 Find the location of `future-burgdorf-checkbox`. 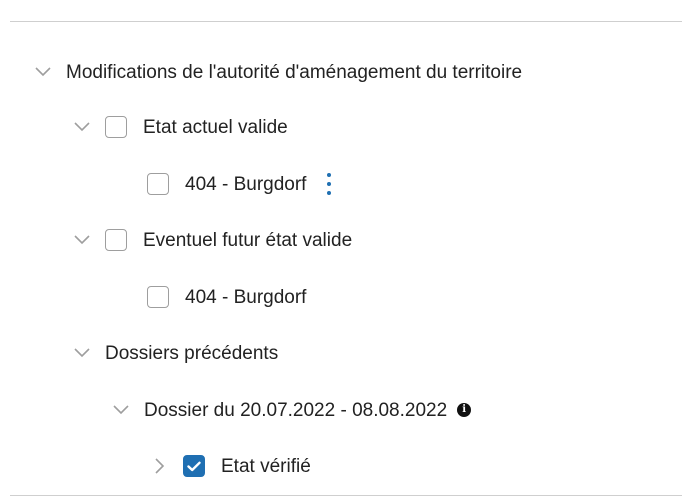

future-burgdorf-checkbox is located at coordinates (158, 297).